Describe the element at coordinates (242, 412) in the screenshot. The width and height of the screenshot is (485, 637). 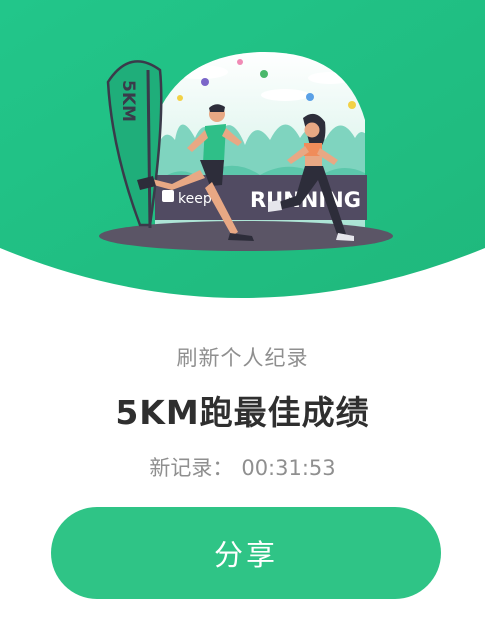
I see `achievement-title: 5KM跑最佳成绩` at that location.